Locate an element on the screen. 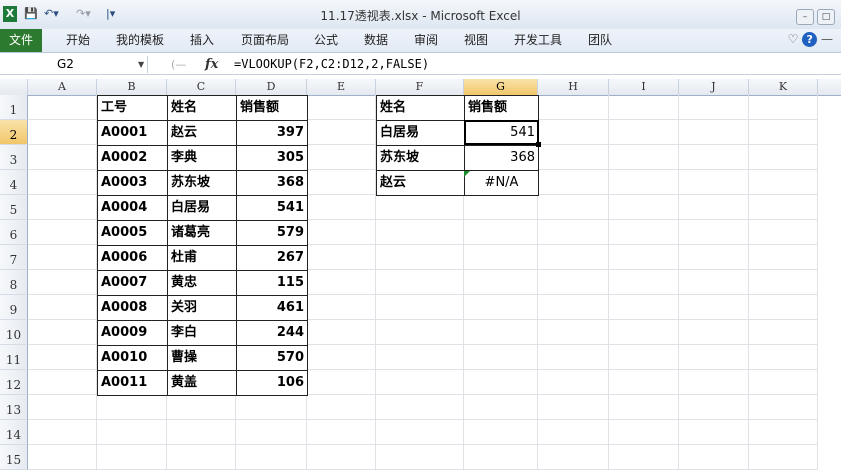  tab-data: 数据 is located at coordinates (376, 40).